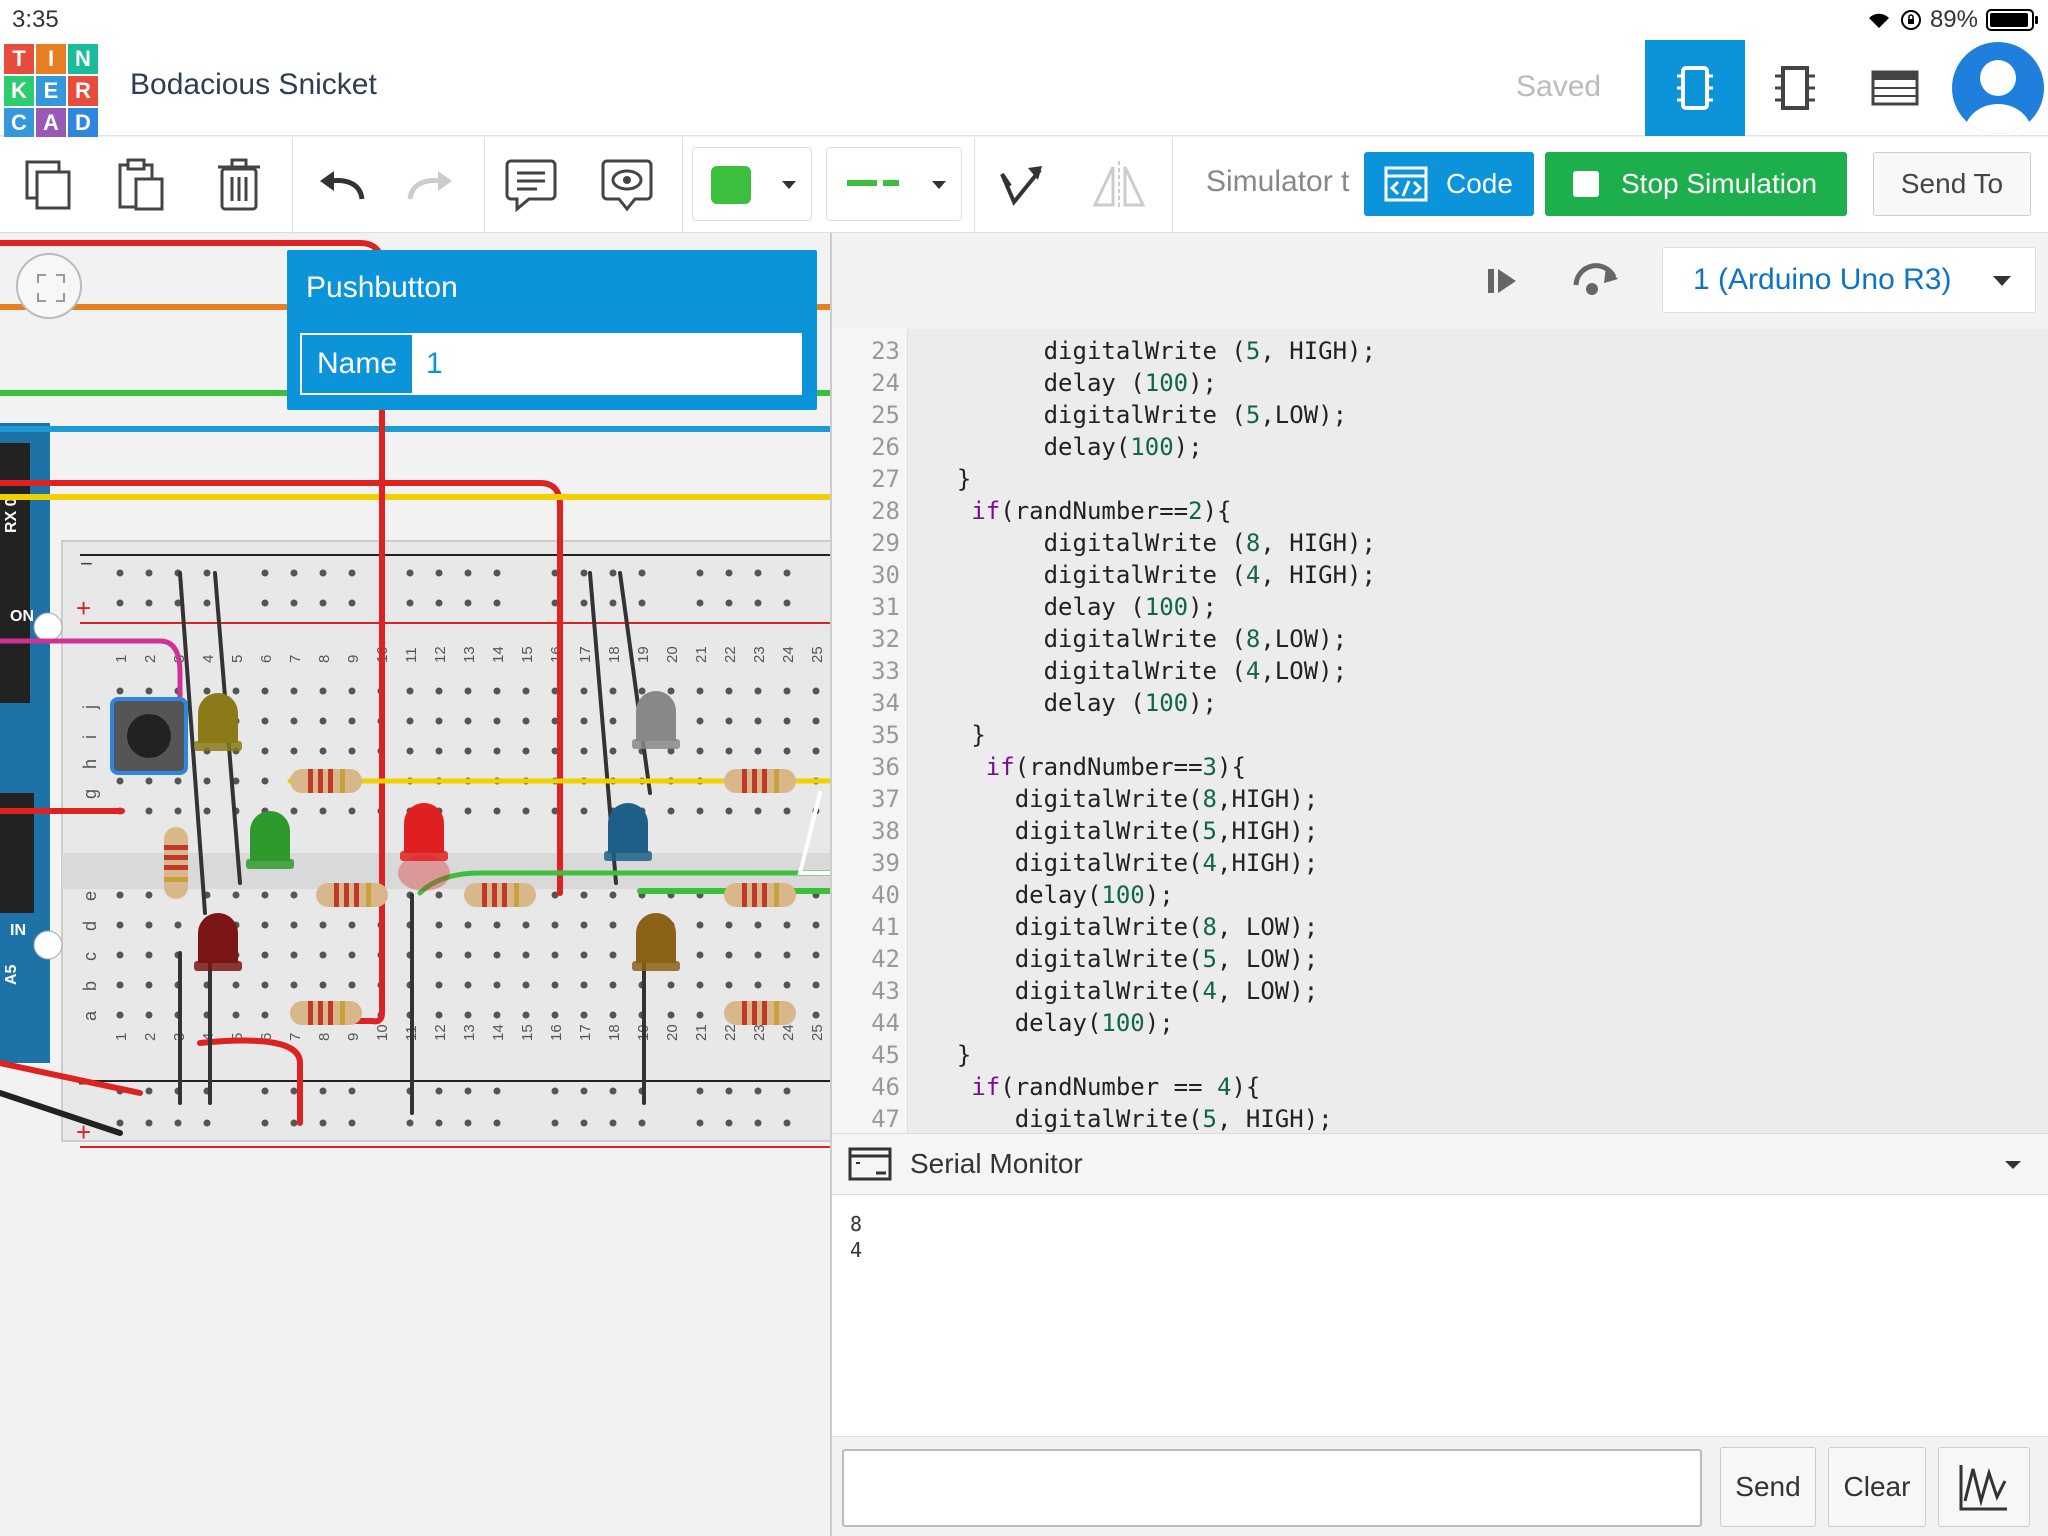 The height and width of the screenshot is (1536, 2048). Describe the element at coordinates (2013, 1165) in the screenshot. I see `chevron-down-icon` at that location.